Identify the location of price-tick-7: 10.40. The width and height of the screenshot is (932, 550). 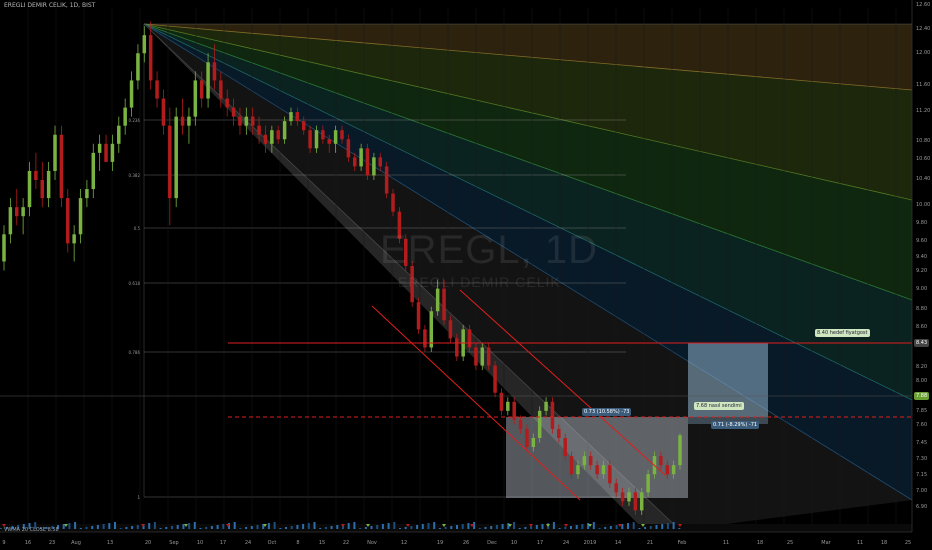
(923, 179).